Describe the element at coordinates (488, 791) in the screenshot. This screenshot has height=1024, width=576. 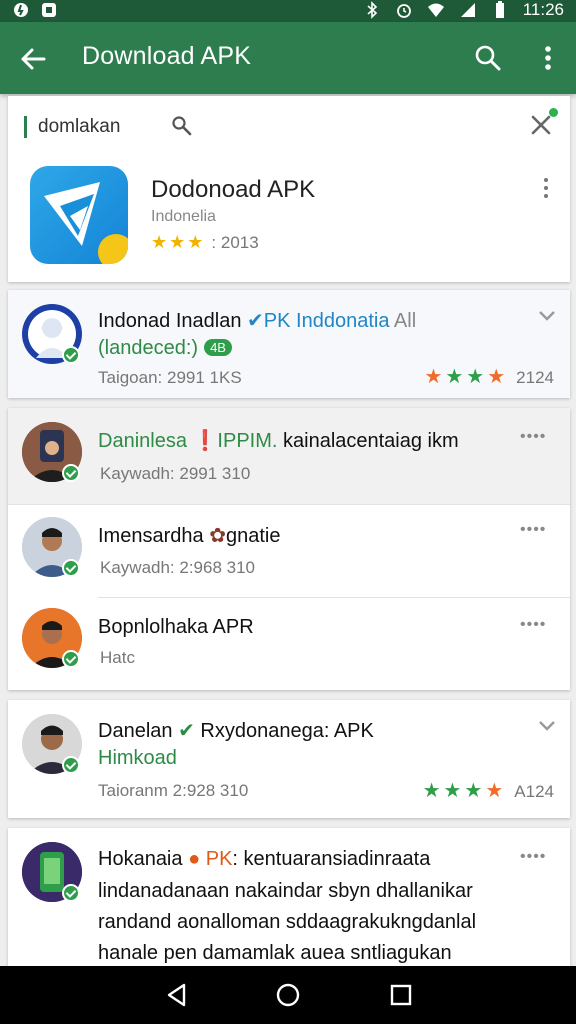
I see `result-rating: ★★★★ A124` at that location.